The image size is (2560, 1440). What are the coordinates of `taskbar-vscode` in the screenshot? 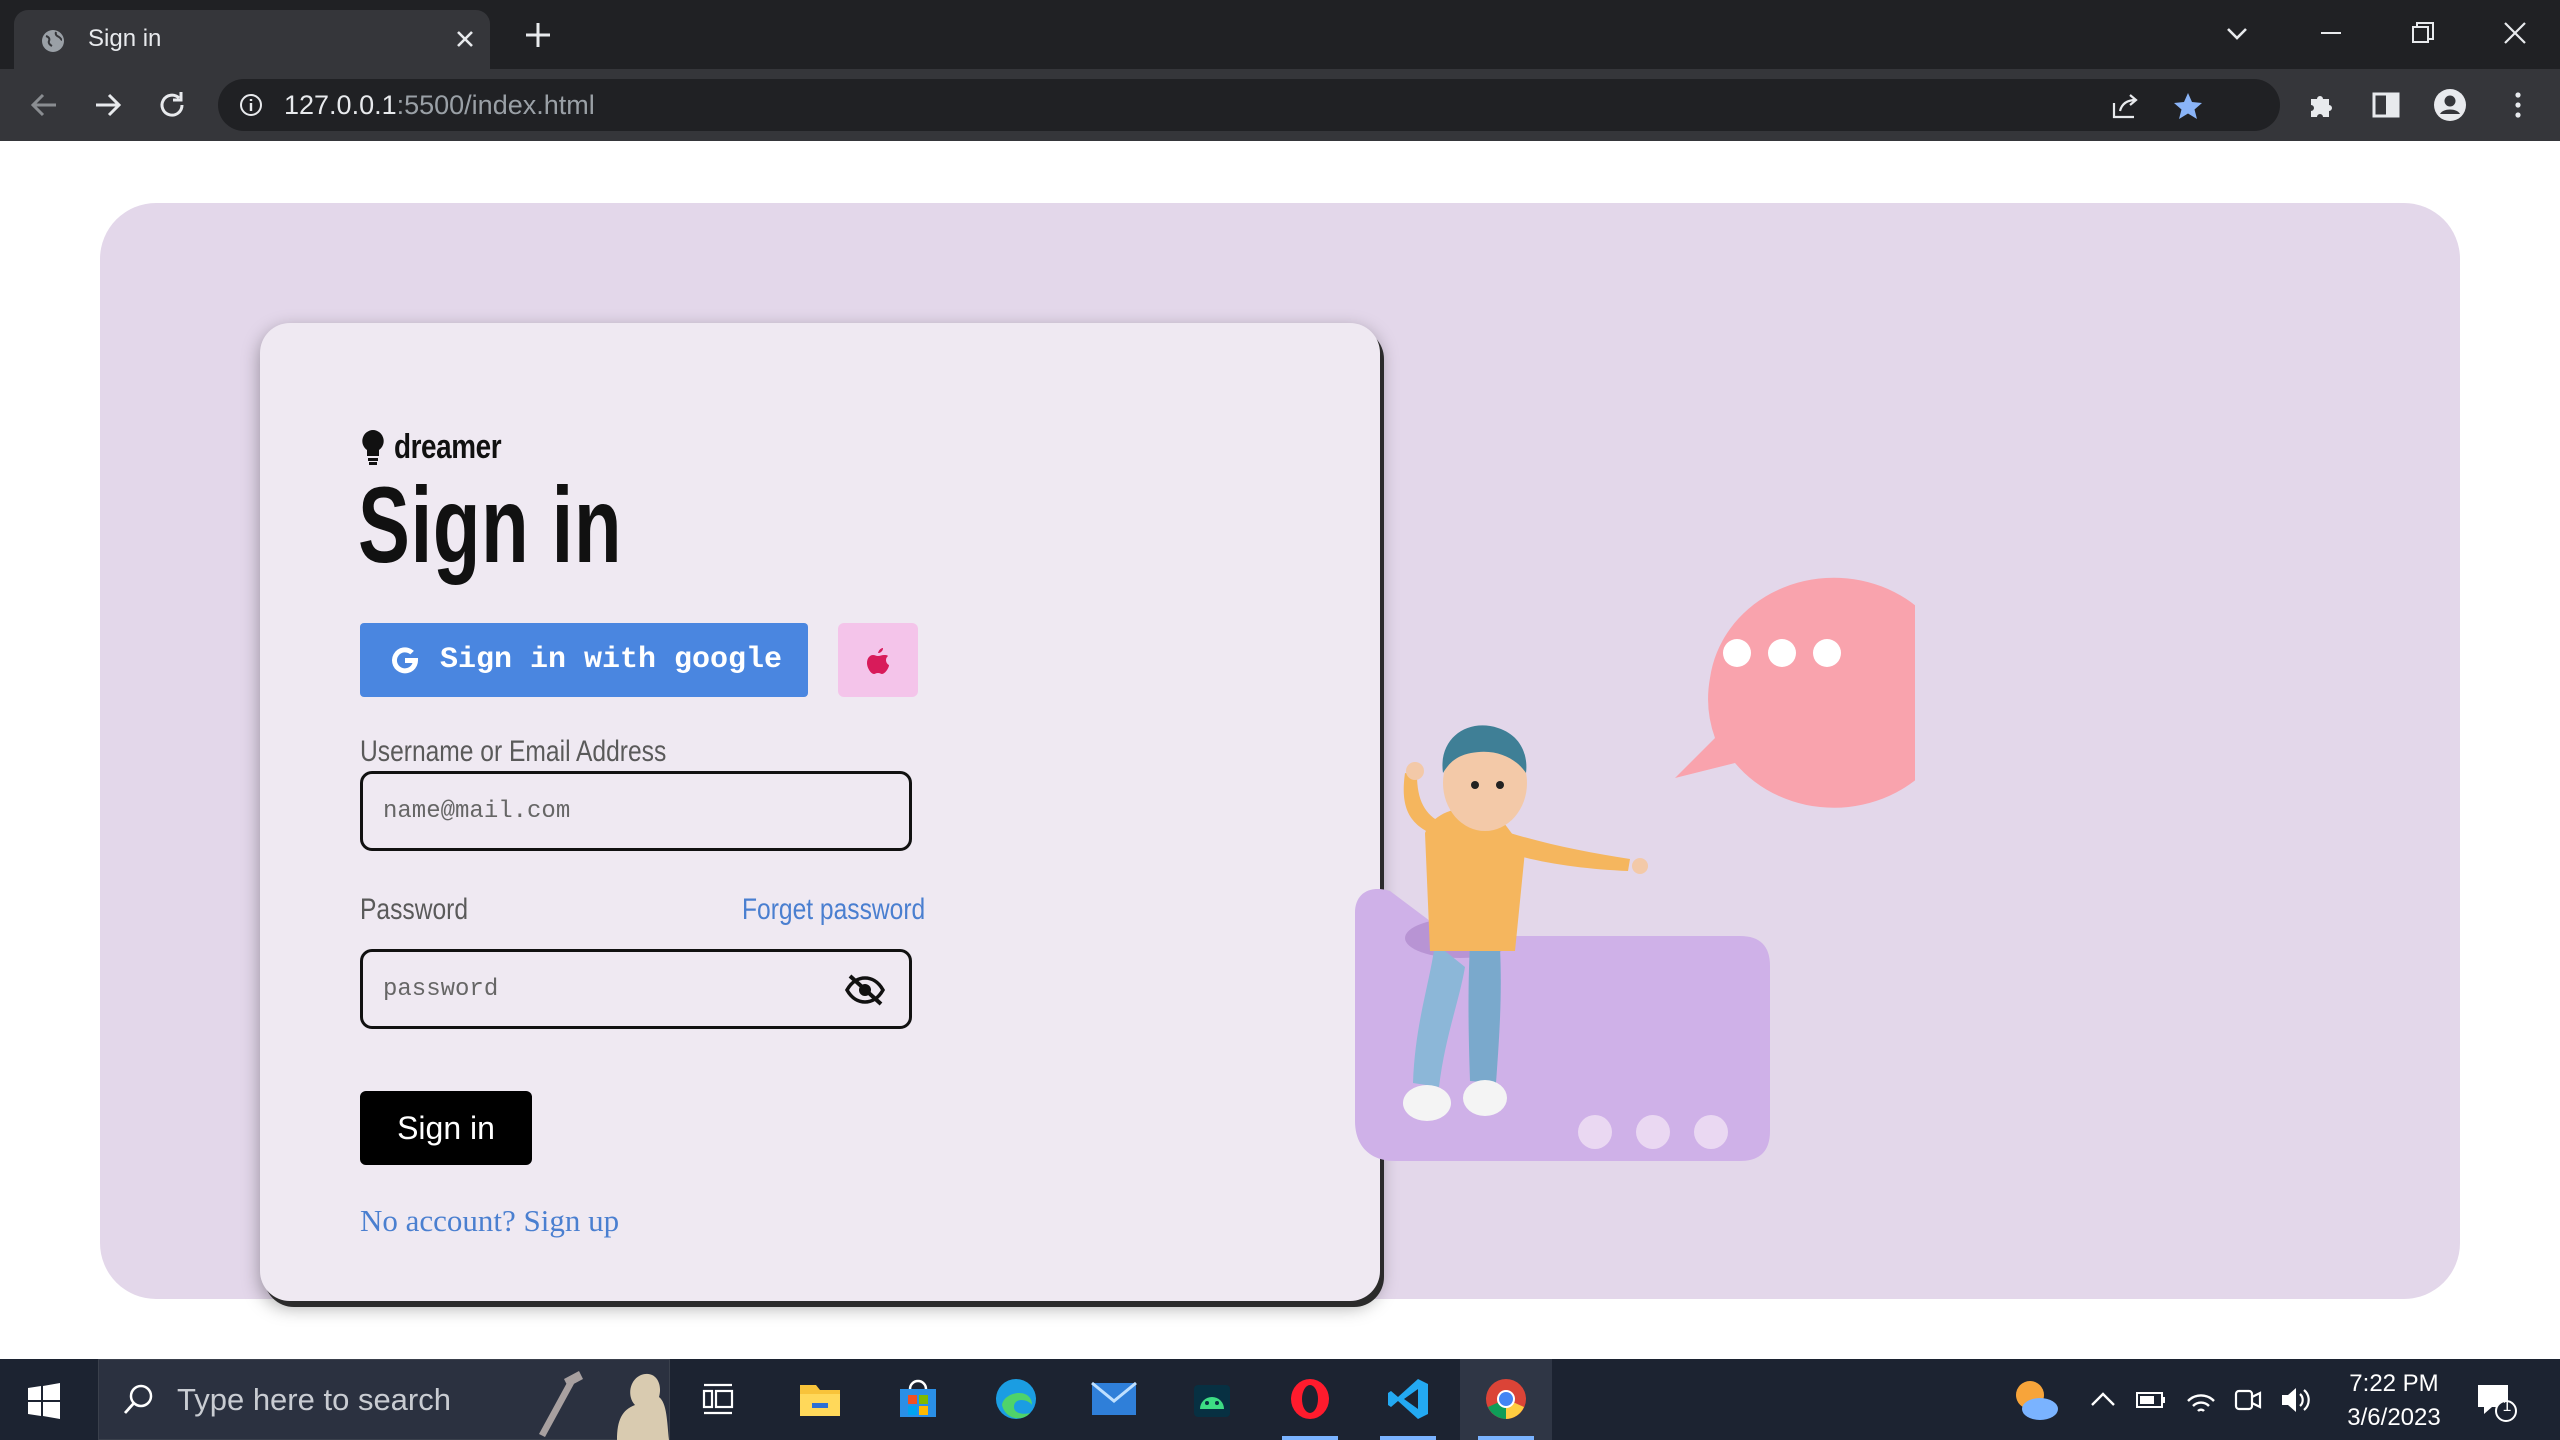 It's located at (1408, 1399).